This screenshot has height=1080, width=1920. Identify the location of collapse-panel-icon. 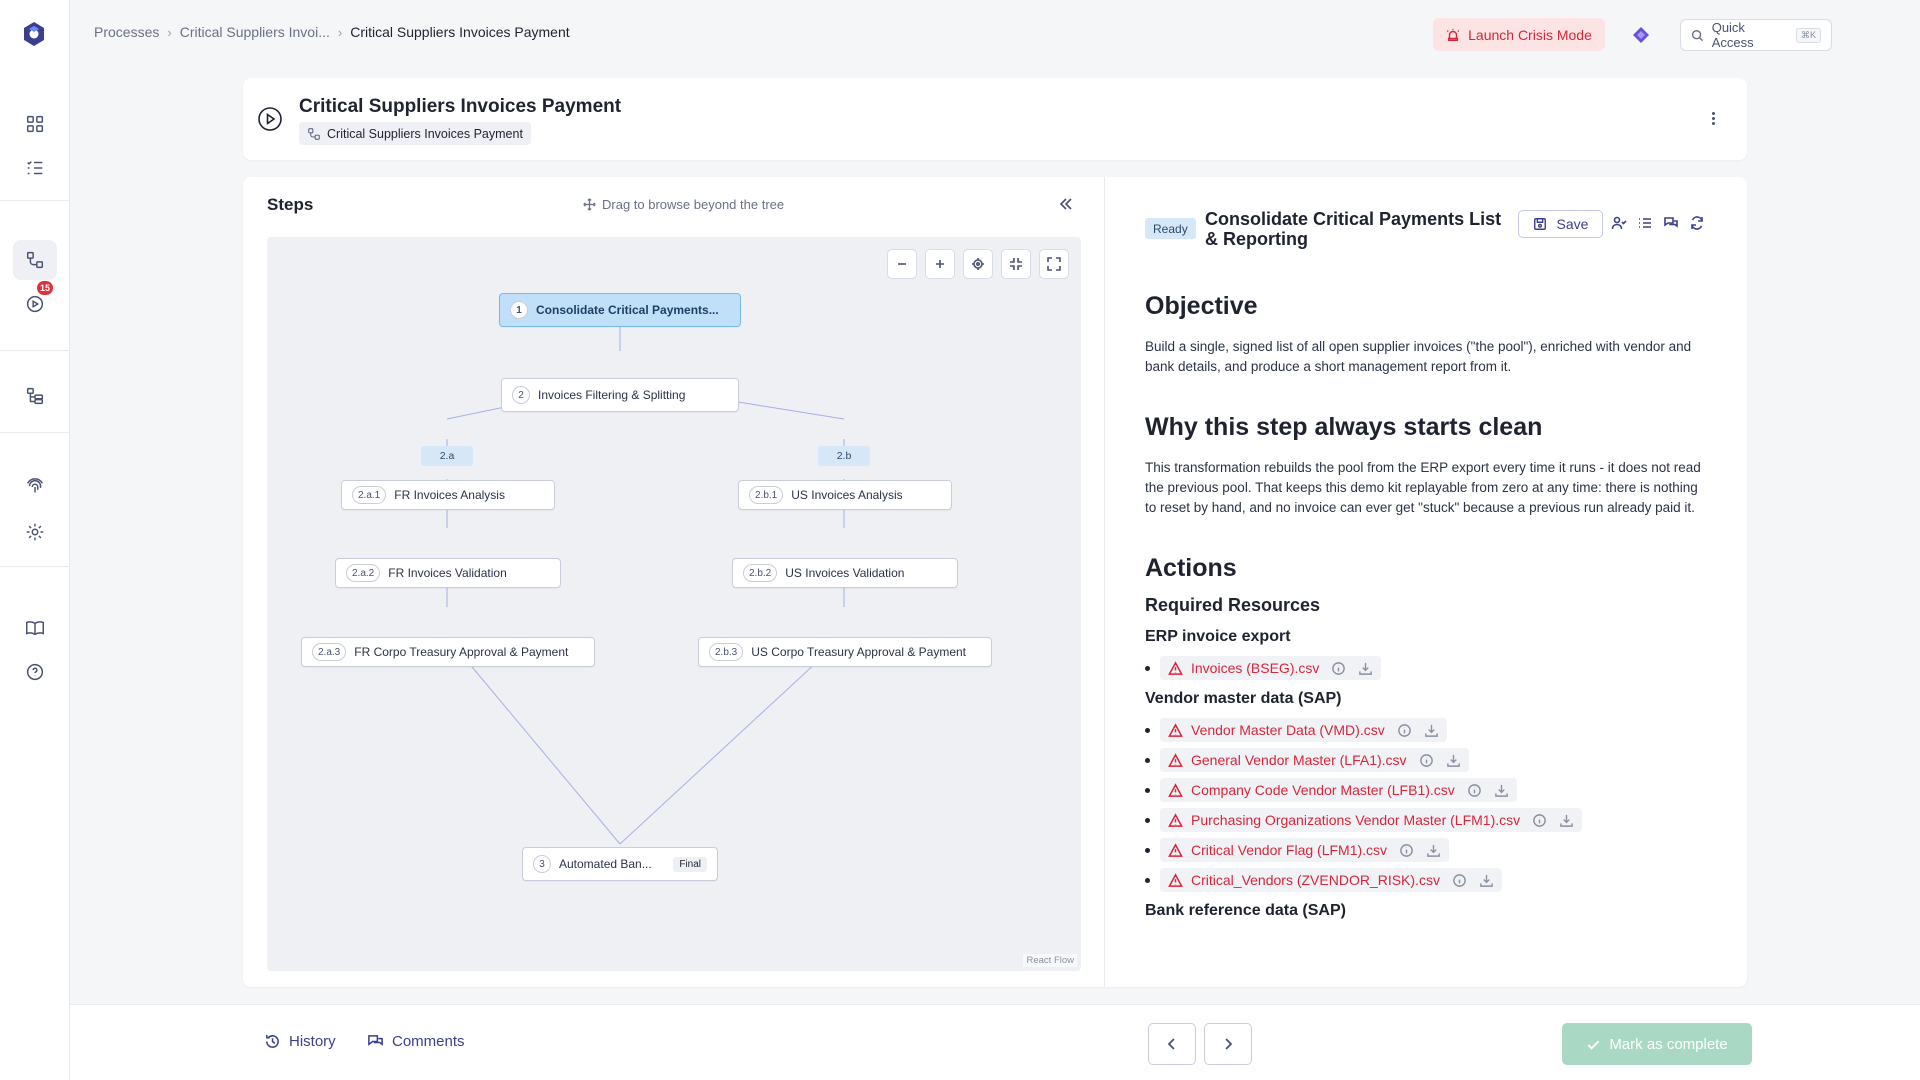
(1067, 205).